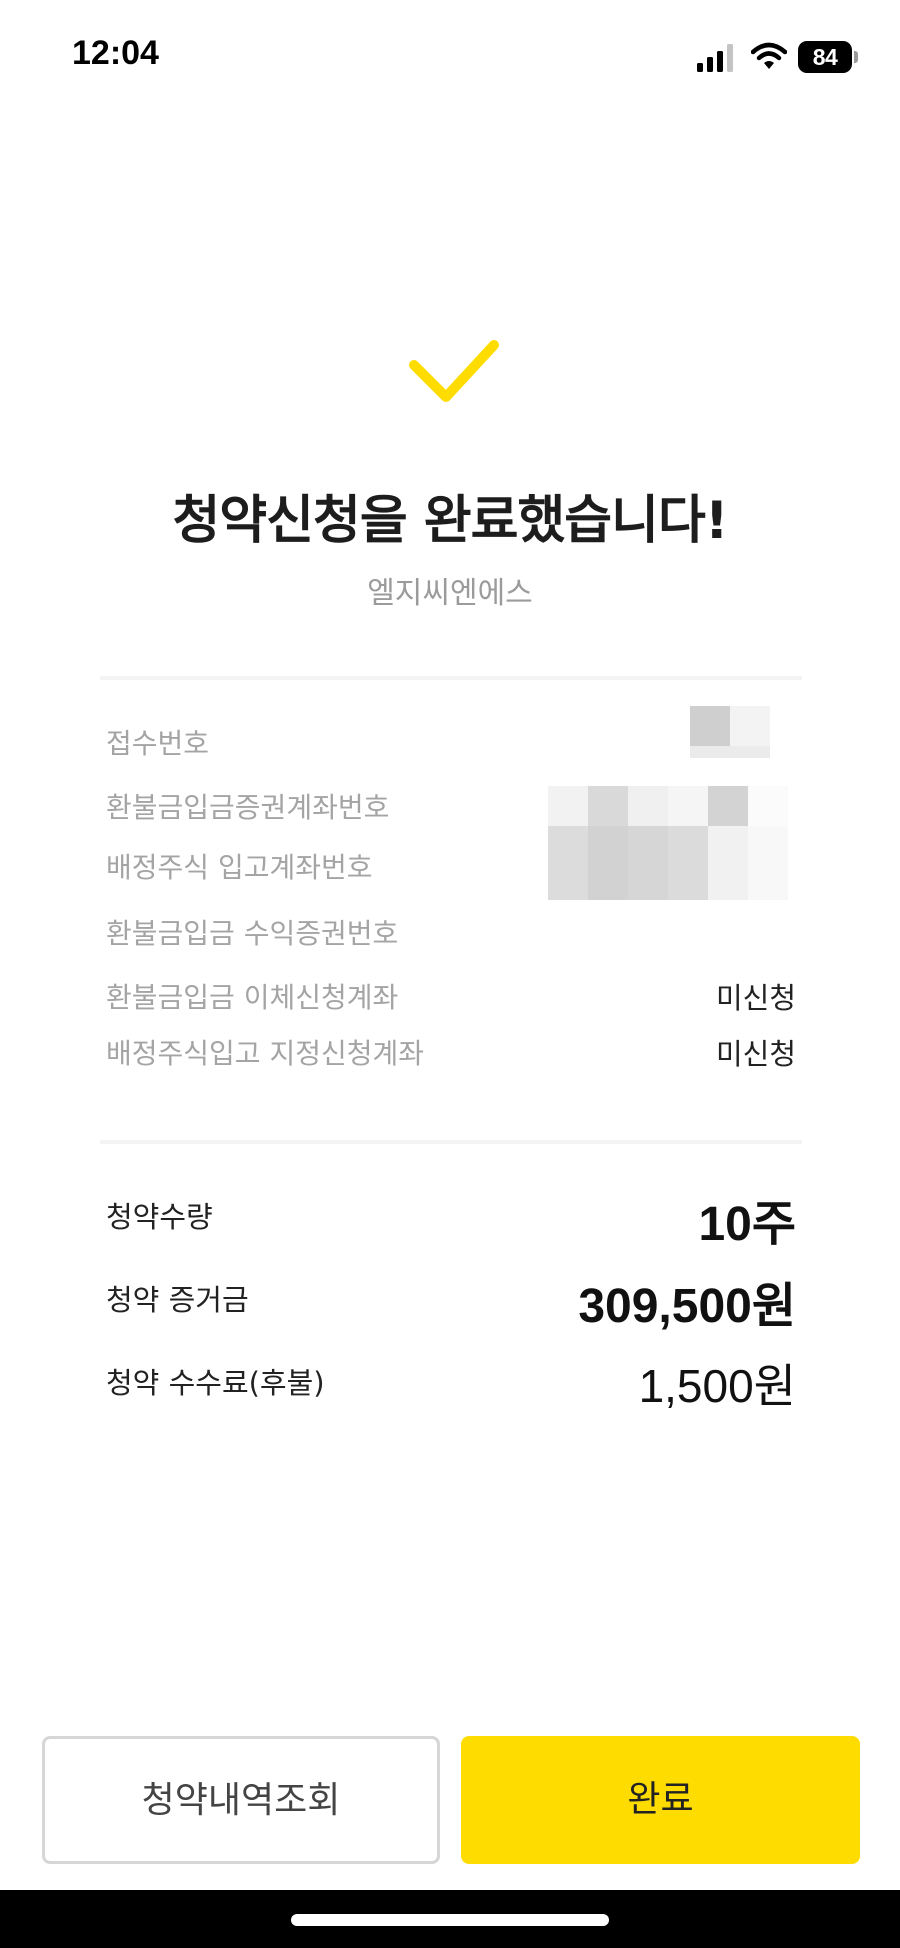  I want to click on battery-icon: 84, so click(828, 57).